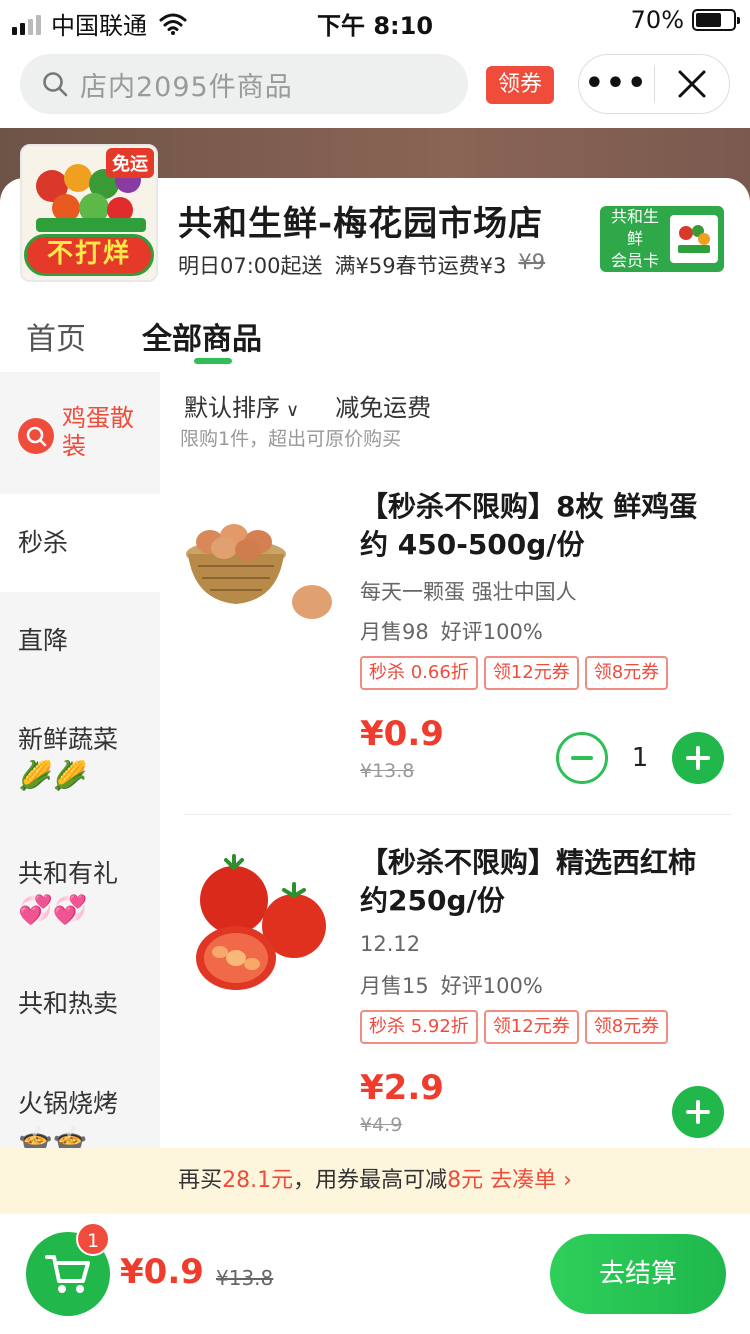 This screenshot has width=750, height=1334. I want to click on logo-banner-text: 不打烊, so click(89, 255).